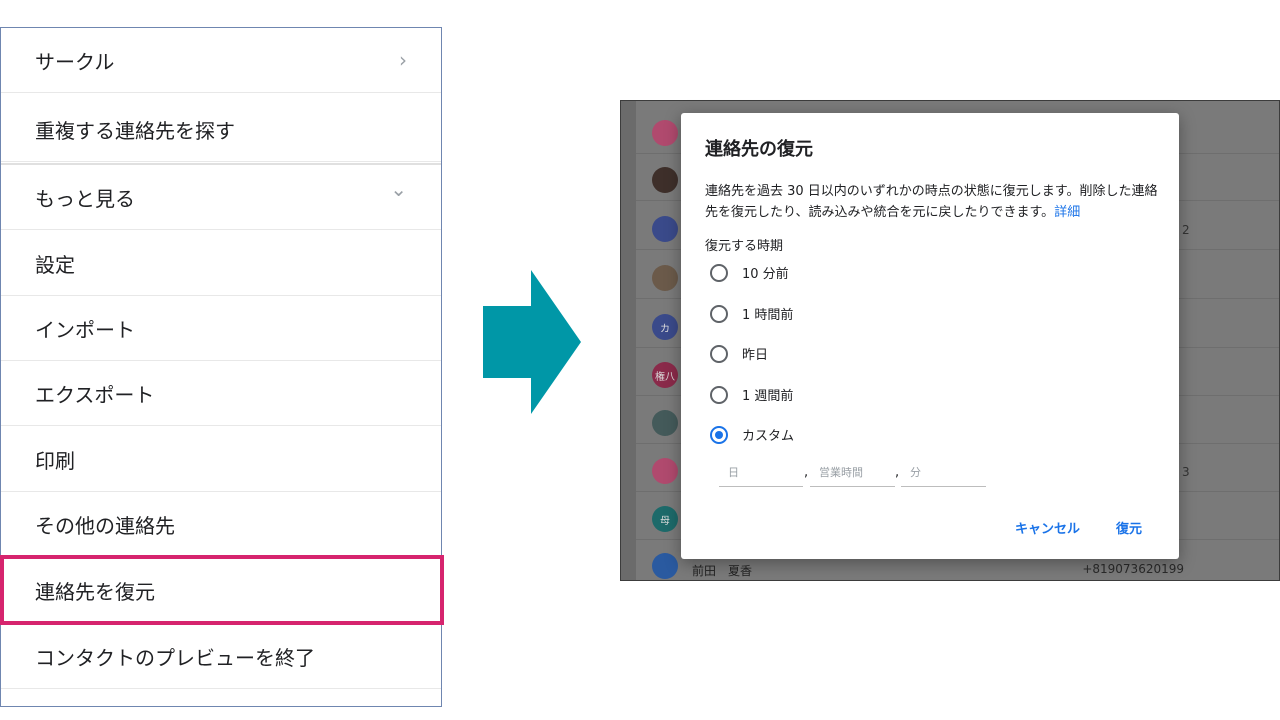 The height and width of the screenshot is (720, 1280). What do you see at coordinates (221, 590) in the screenshot?
I see `menu-item-restore-contacts: 連絡先を復元` at bounding box center [221, 590].